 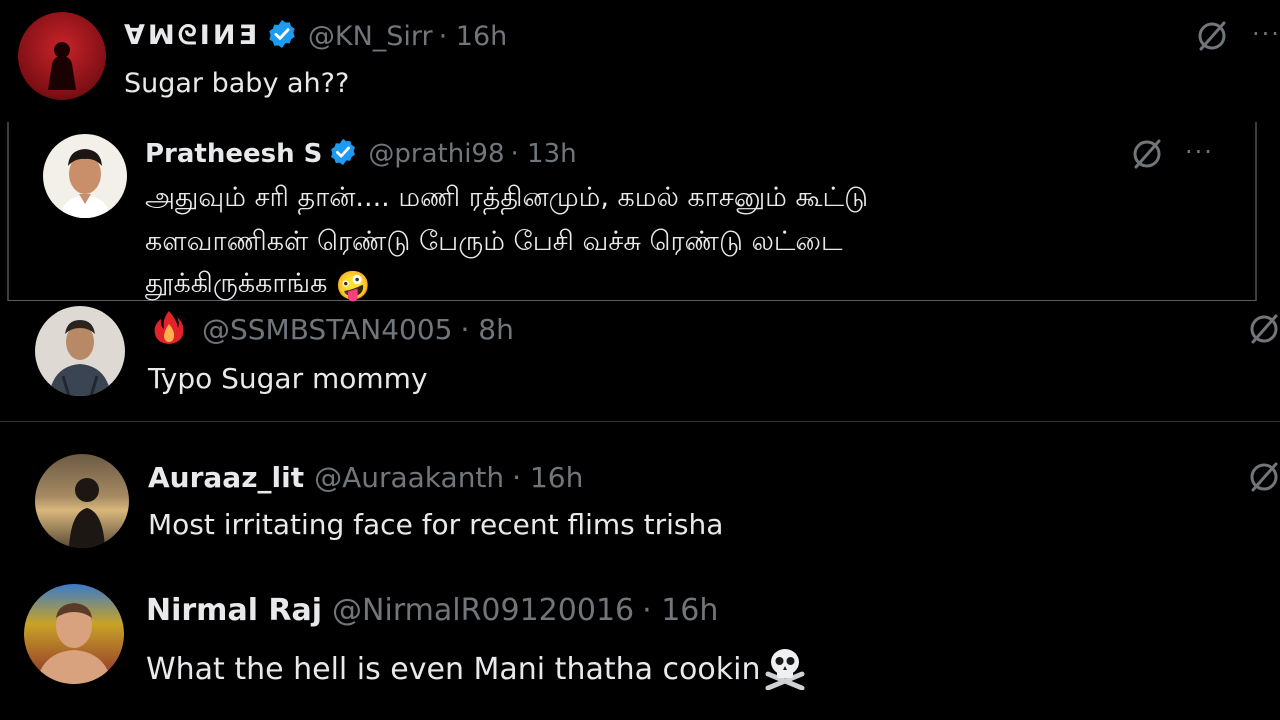 I want to click on skull-crossbones-icon, so click(x=785, y=669).